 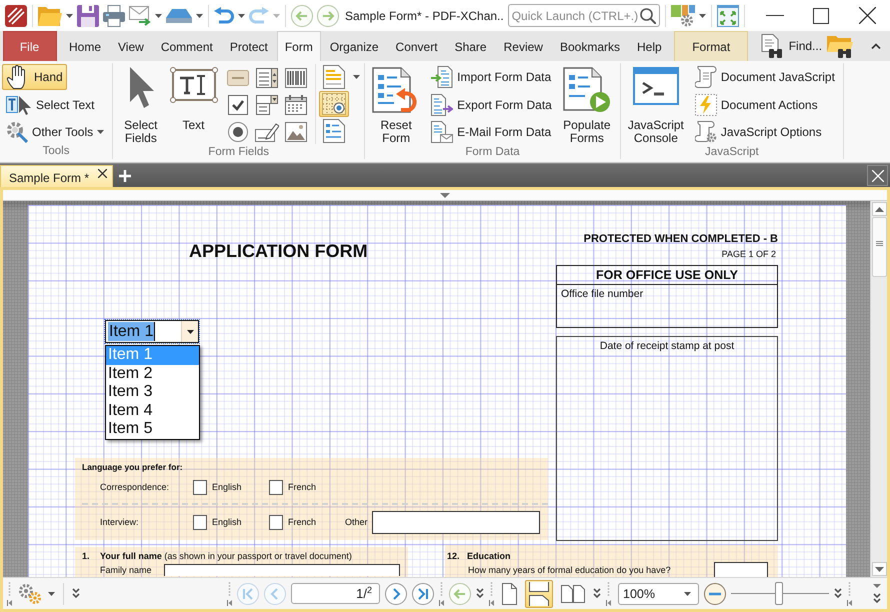 I want to click on calendar-icon, so click(x=295, y=105).